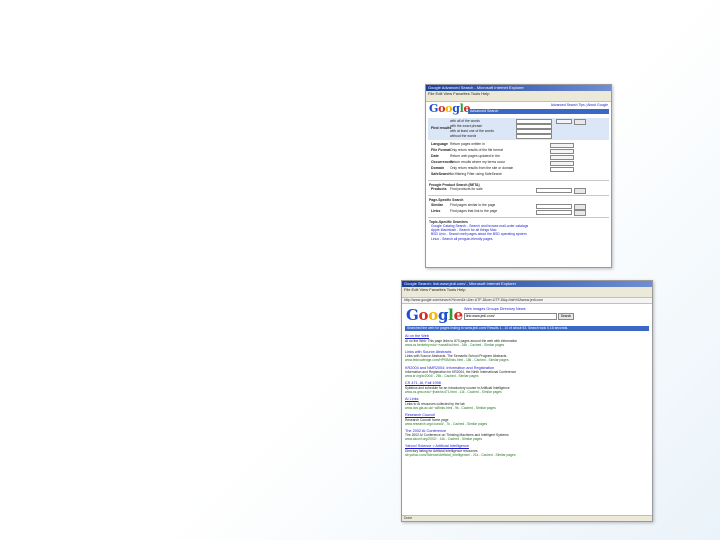 This screenshot has height=540, width=720. Describe the element at coordinates (437, 204) in the screenshot. I see `similar-label: Similar` at that location.